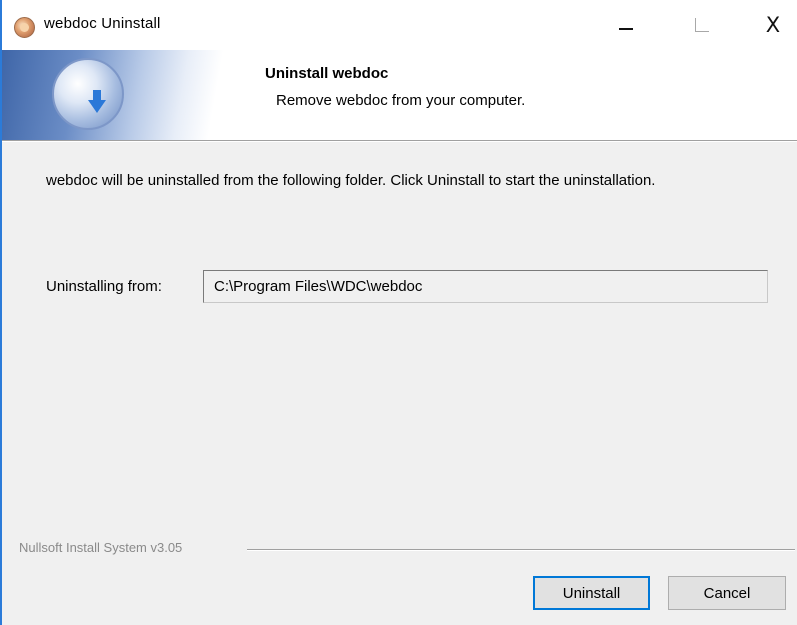  I want to click on banner-graphic, so click(124, 95).